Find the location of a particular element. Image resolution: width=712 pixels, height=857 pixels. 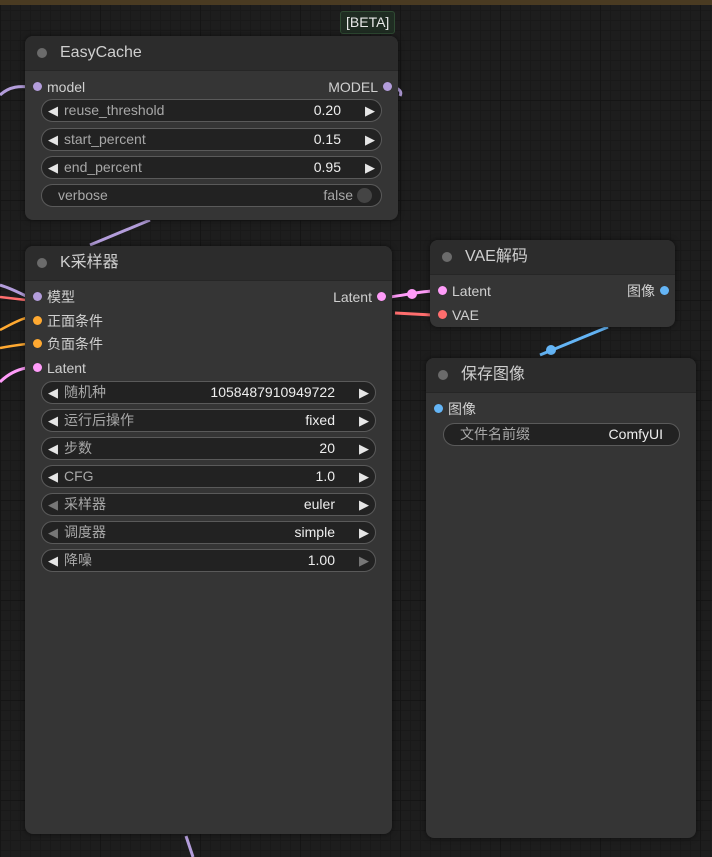

node-title-bar: K采样器 is located at coordinates (208, 263).